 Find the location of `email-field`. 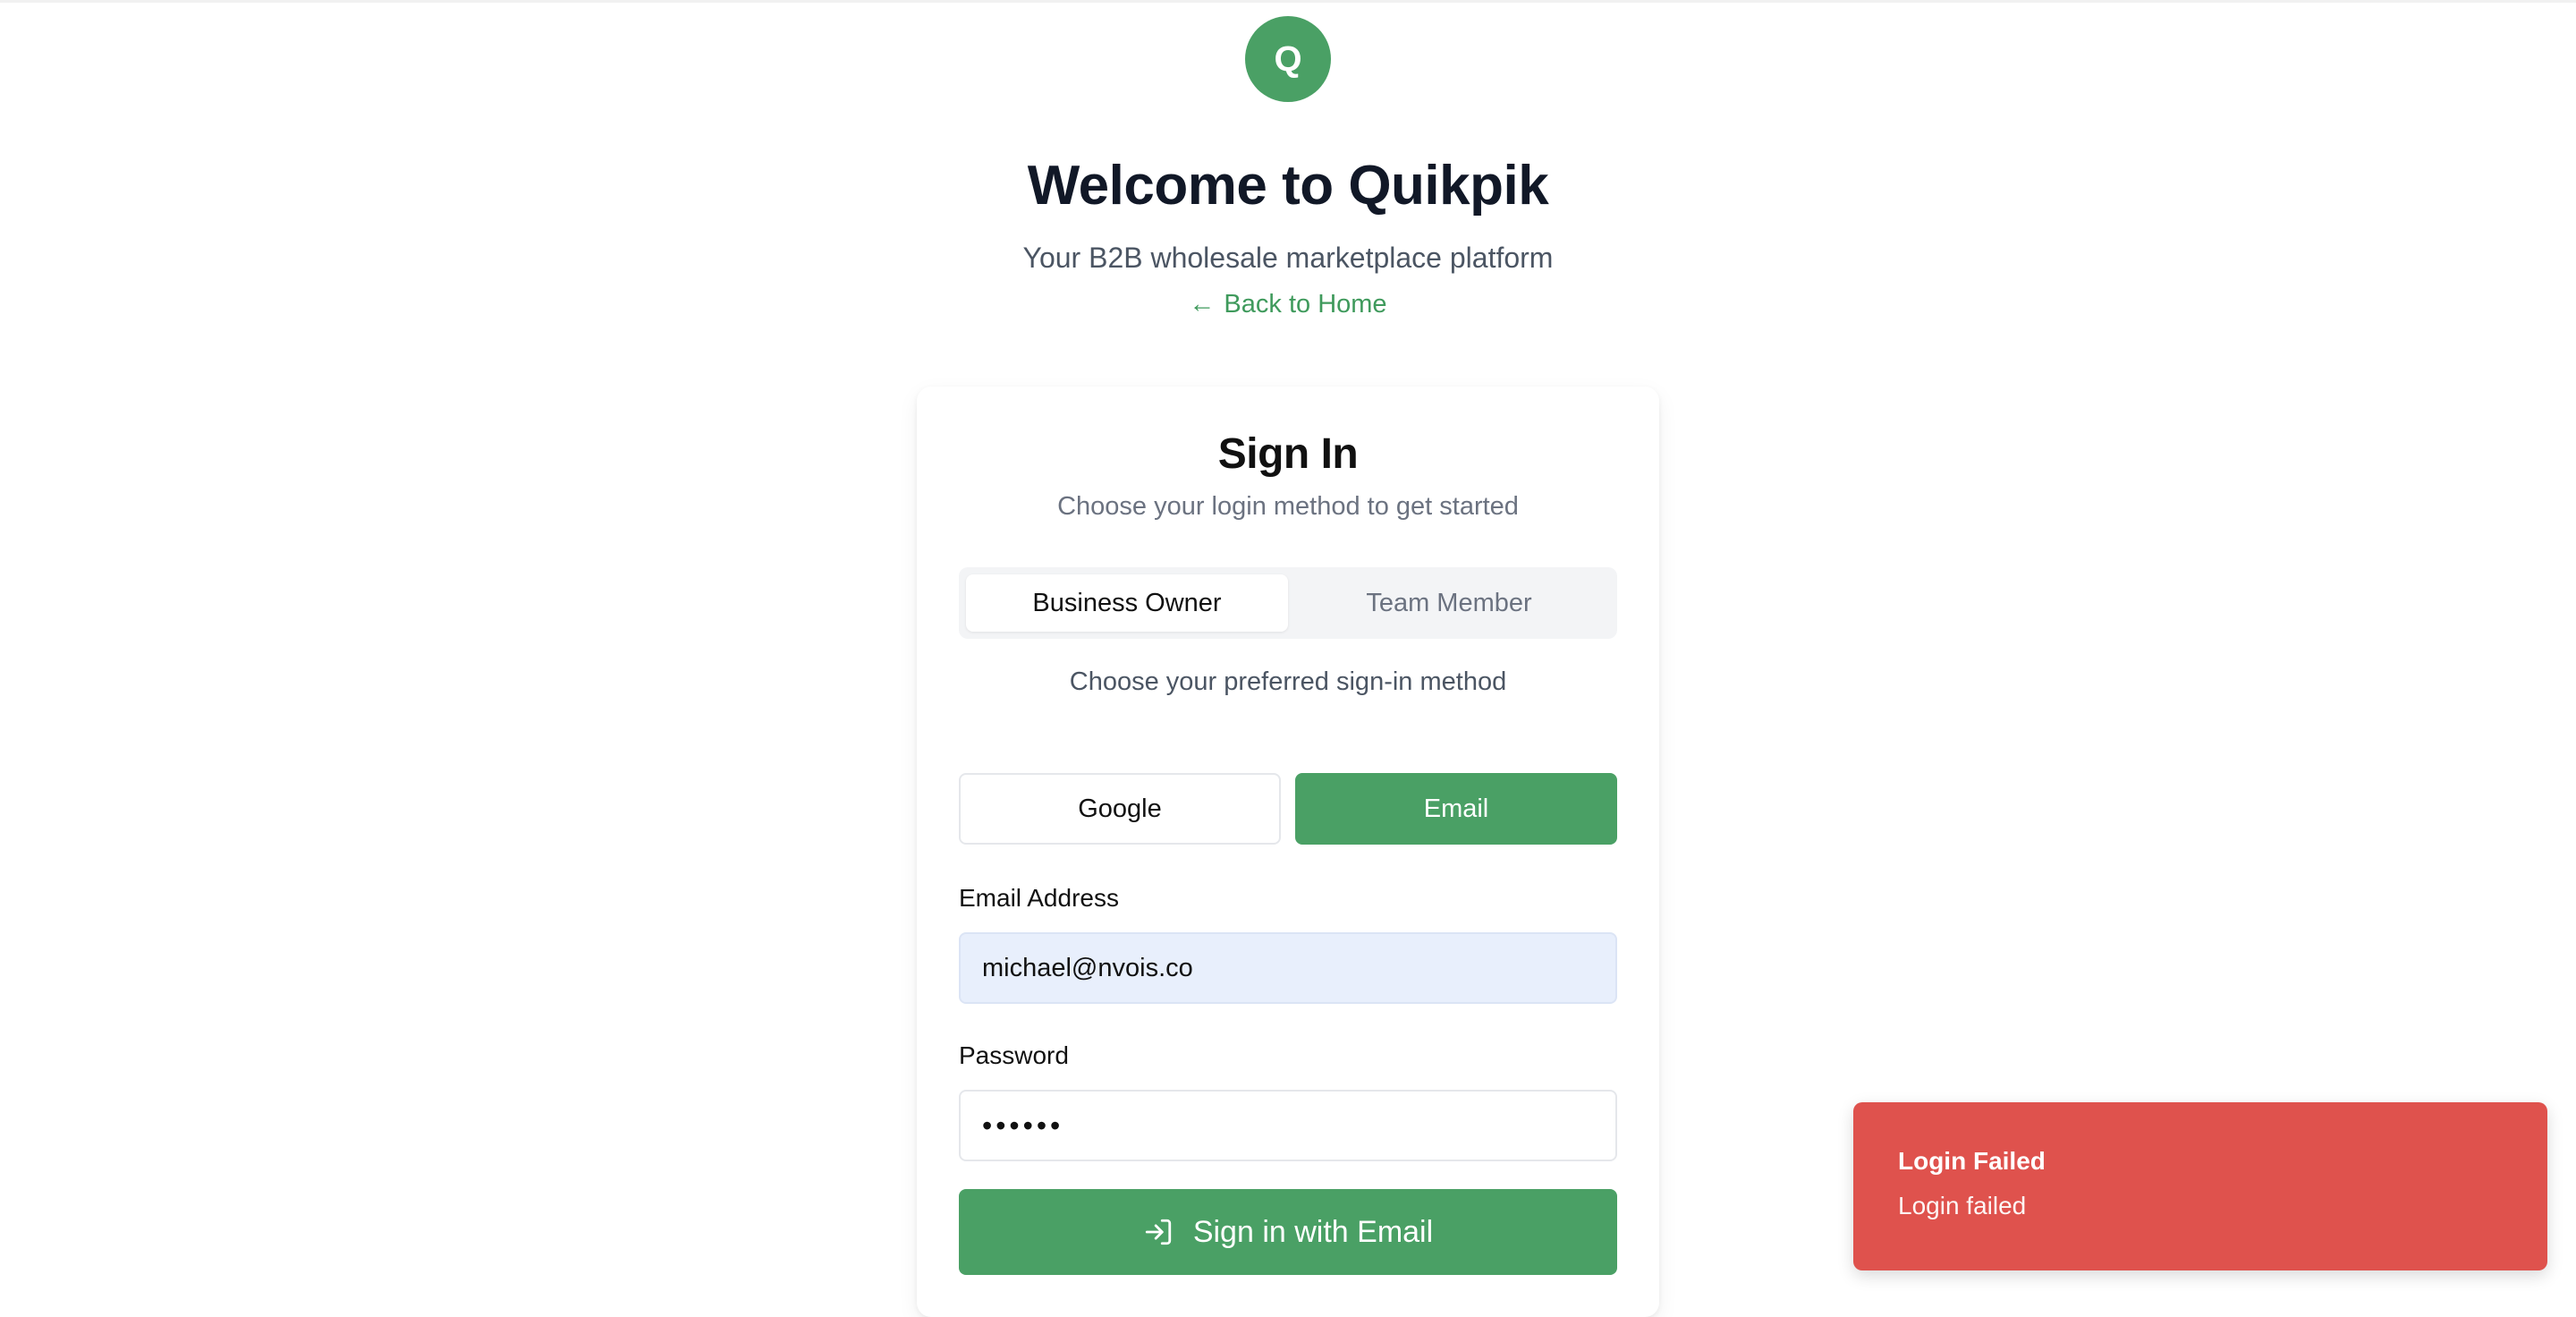

email-field is located at coordinates (1288, 968).